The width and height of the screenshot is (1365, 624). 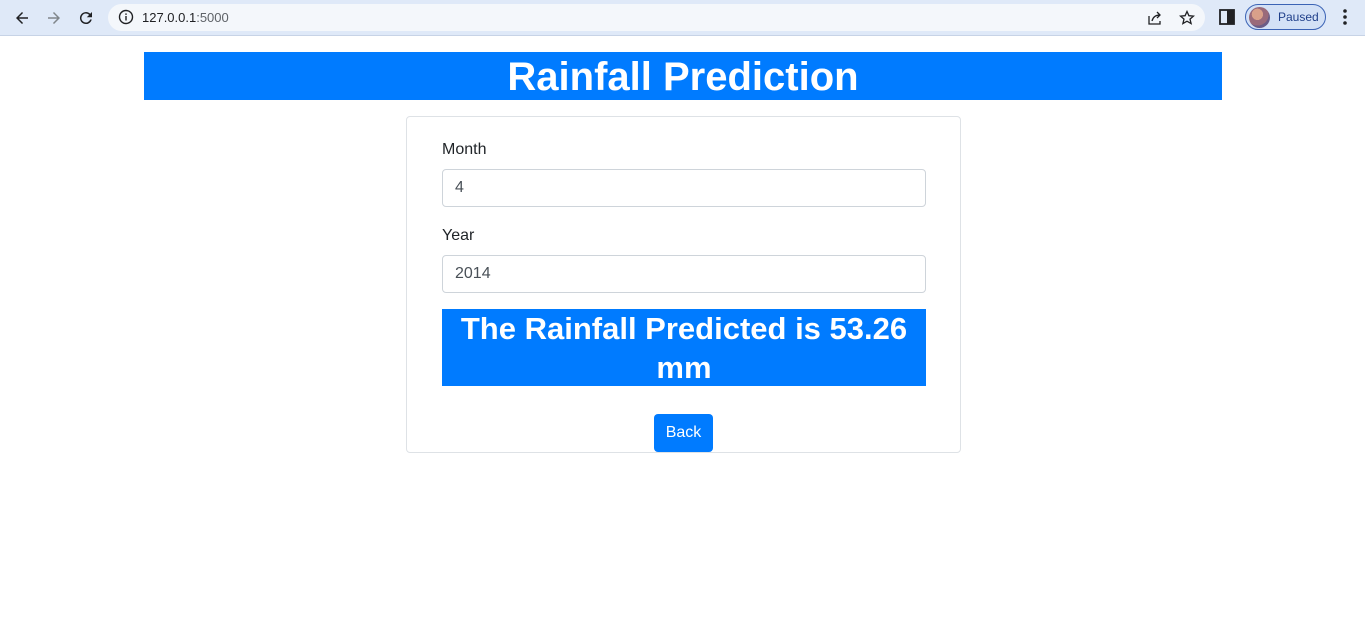 What do you see at coordinates (86, 18) in the screenshot?
I see `reload-icon` at bounding box center [86, 18].